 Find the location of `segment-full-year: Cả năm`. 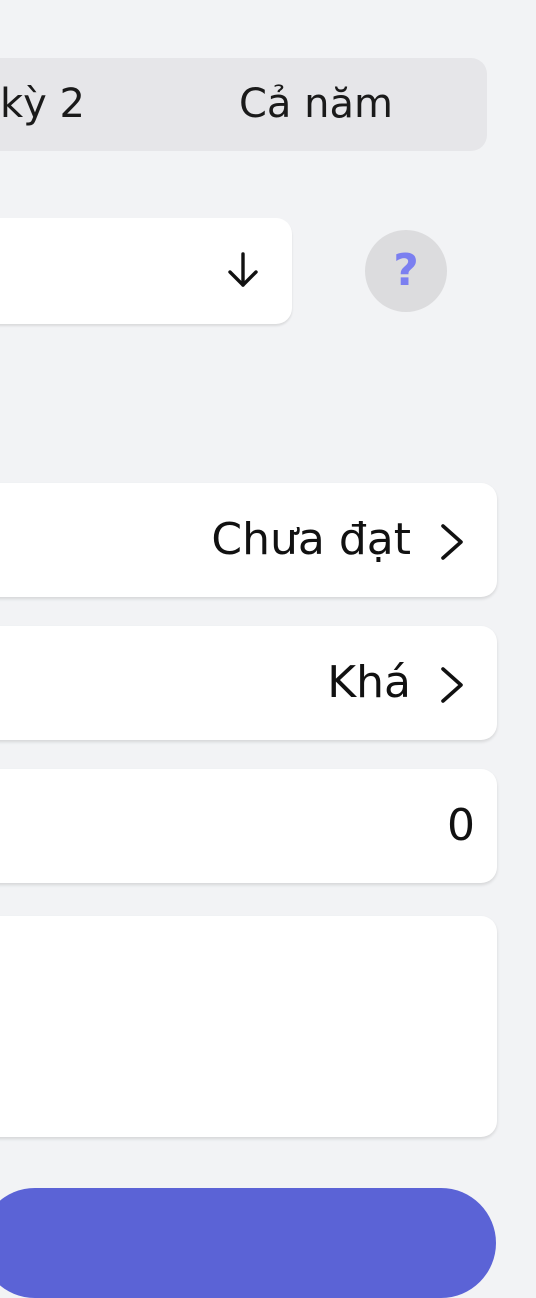

segment-full-year: Cả năm is located at coordinates (316, 104).